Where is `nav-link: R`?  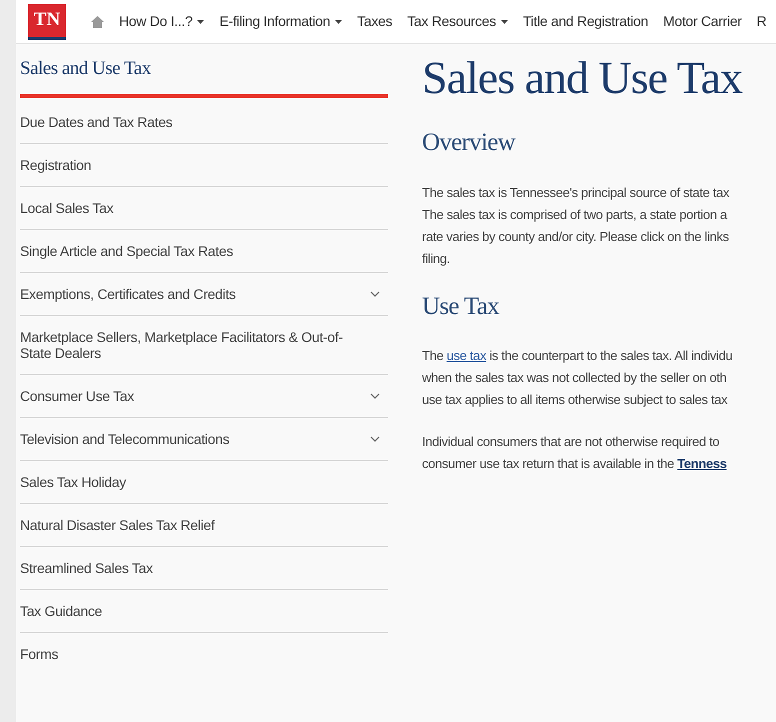 nav-link: R is located at coordinates (761, 21).